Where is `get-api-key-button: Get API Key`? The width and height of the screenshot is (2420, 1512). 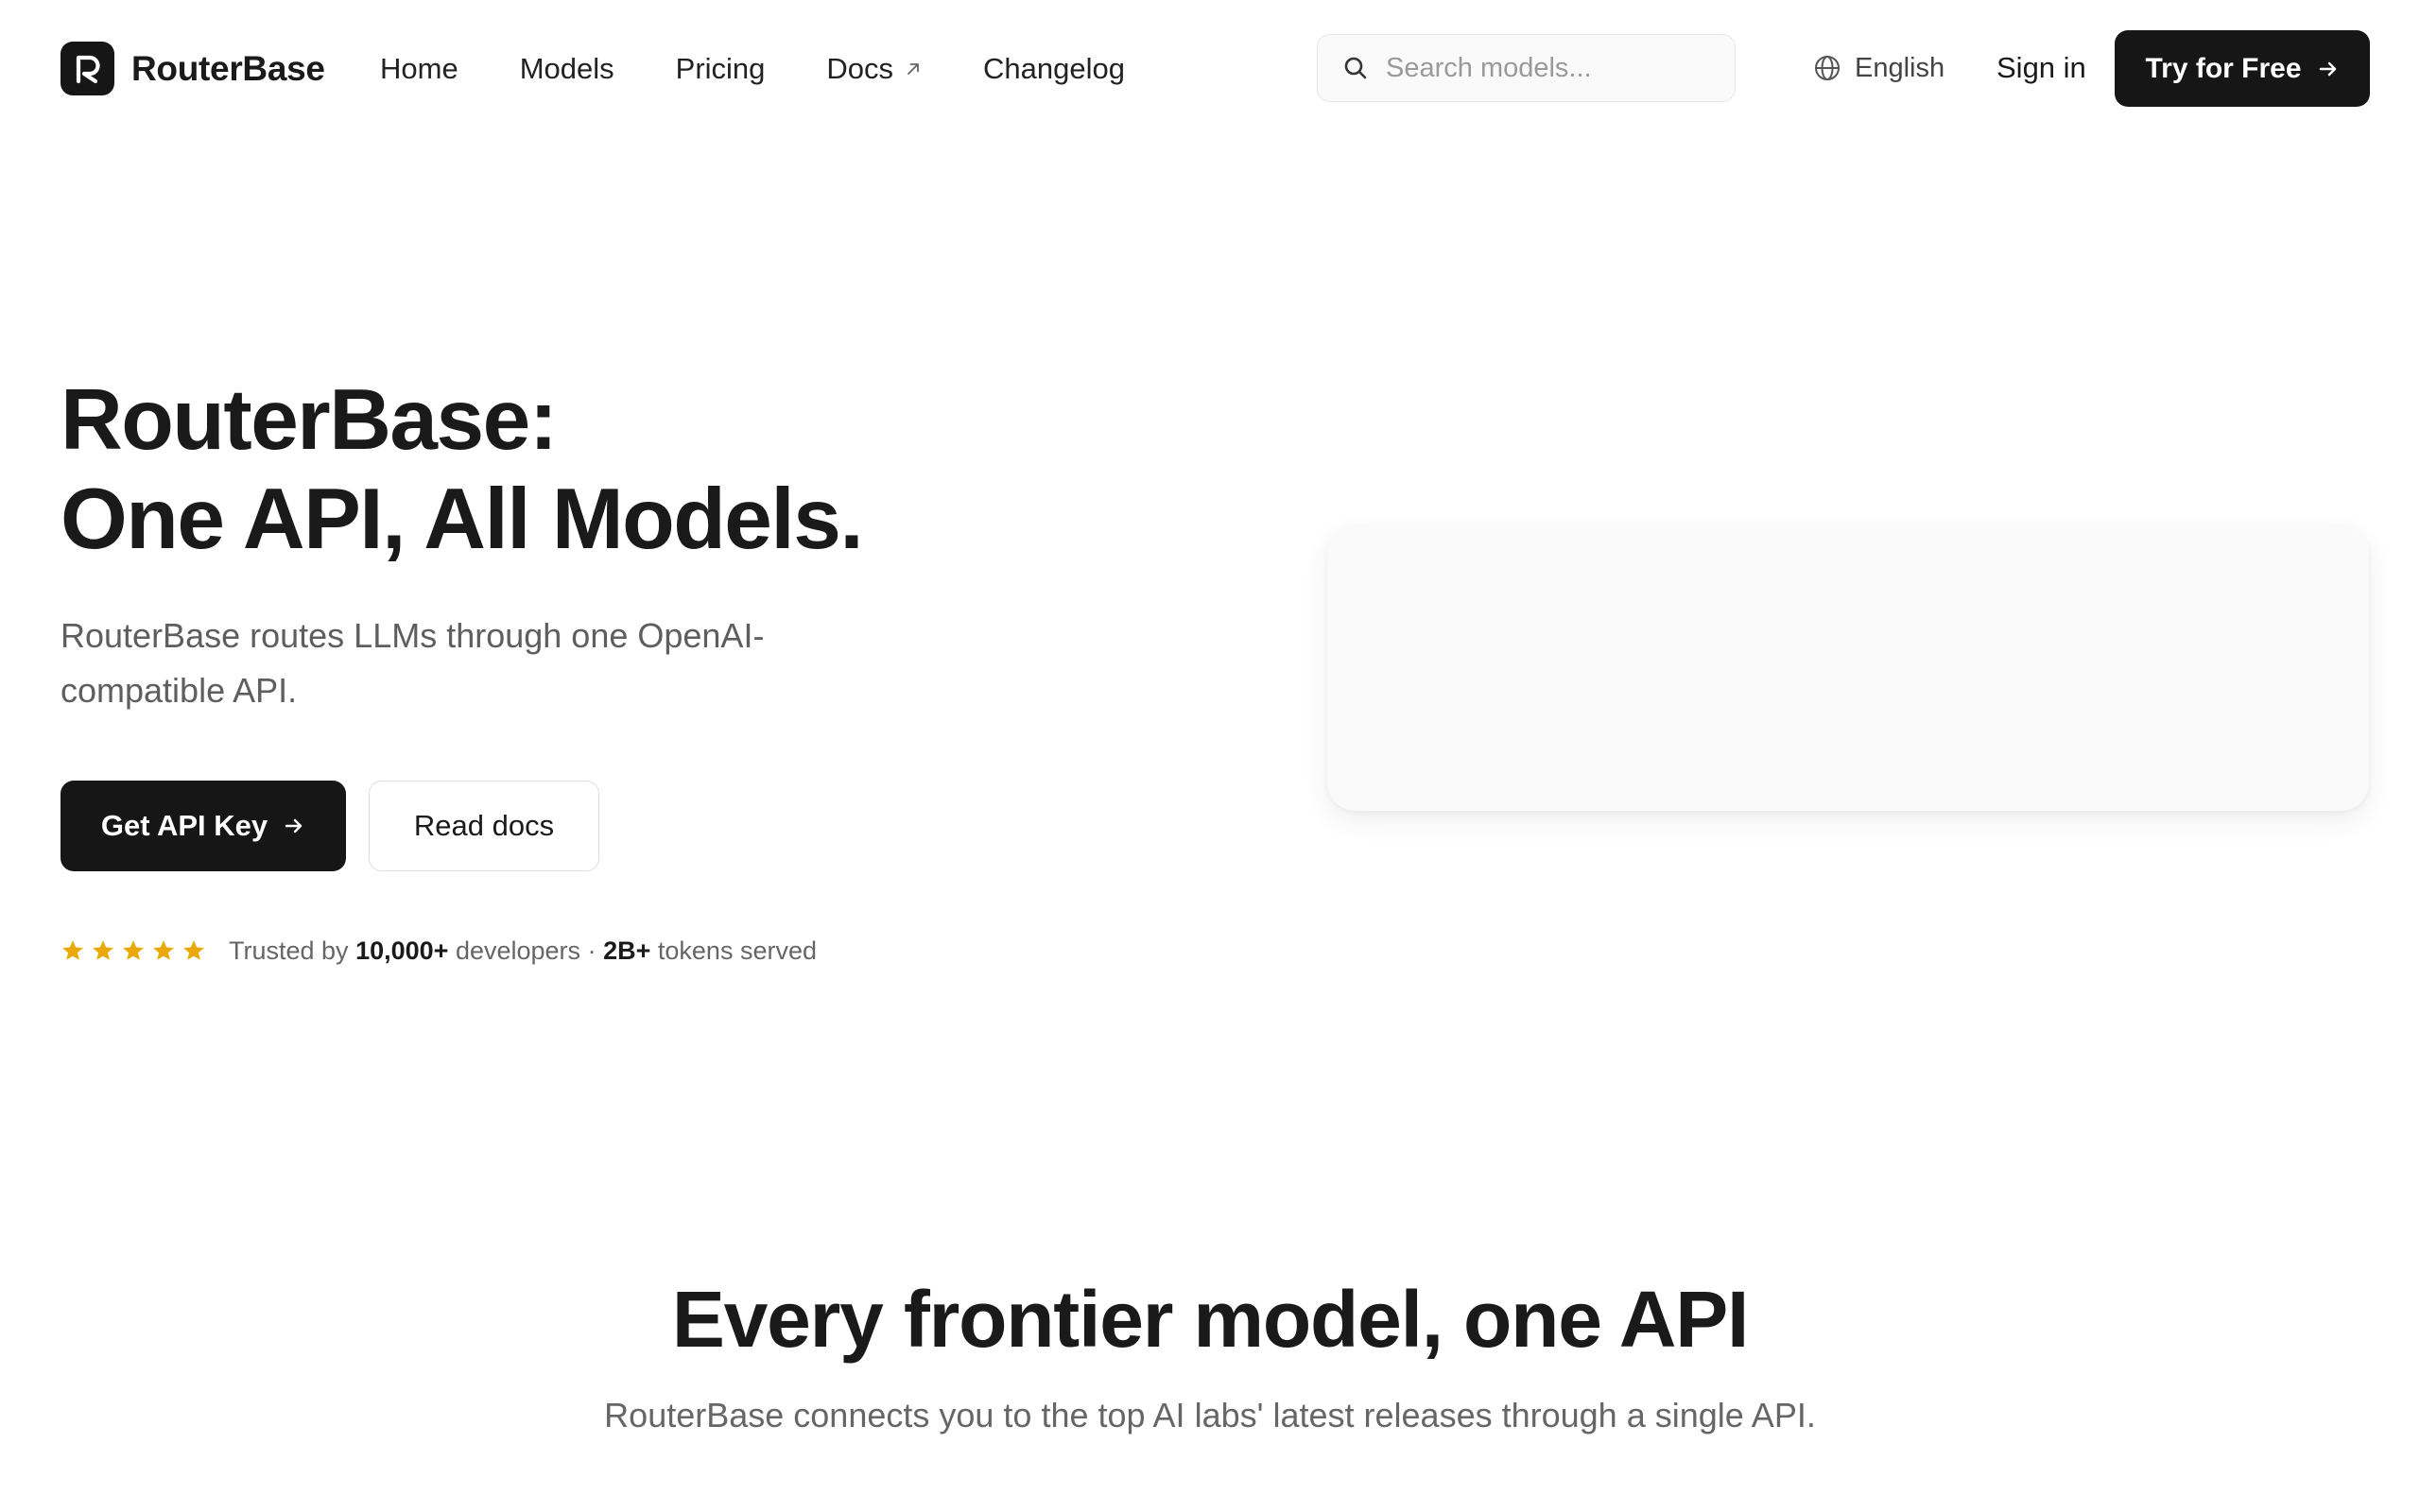 get-api-key-button: Get API Key is located at coordinates (203, 826).